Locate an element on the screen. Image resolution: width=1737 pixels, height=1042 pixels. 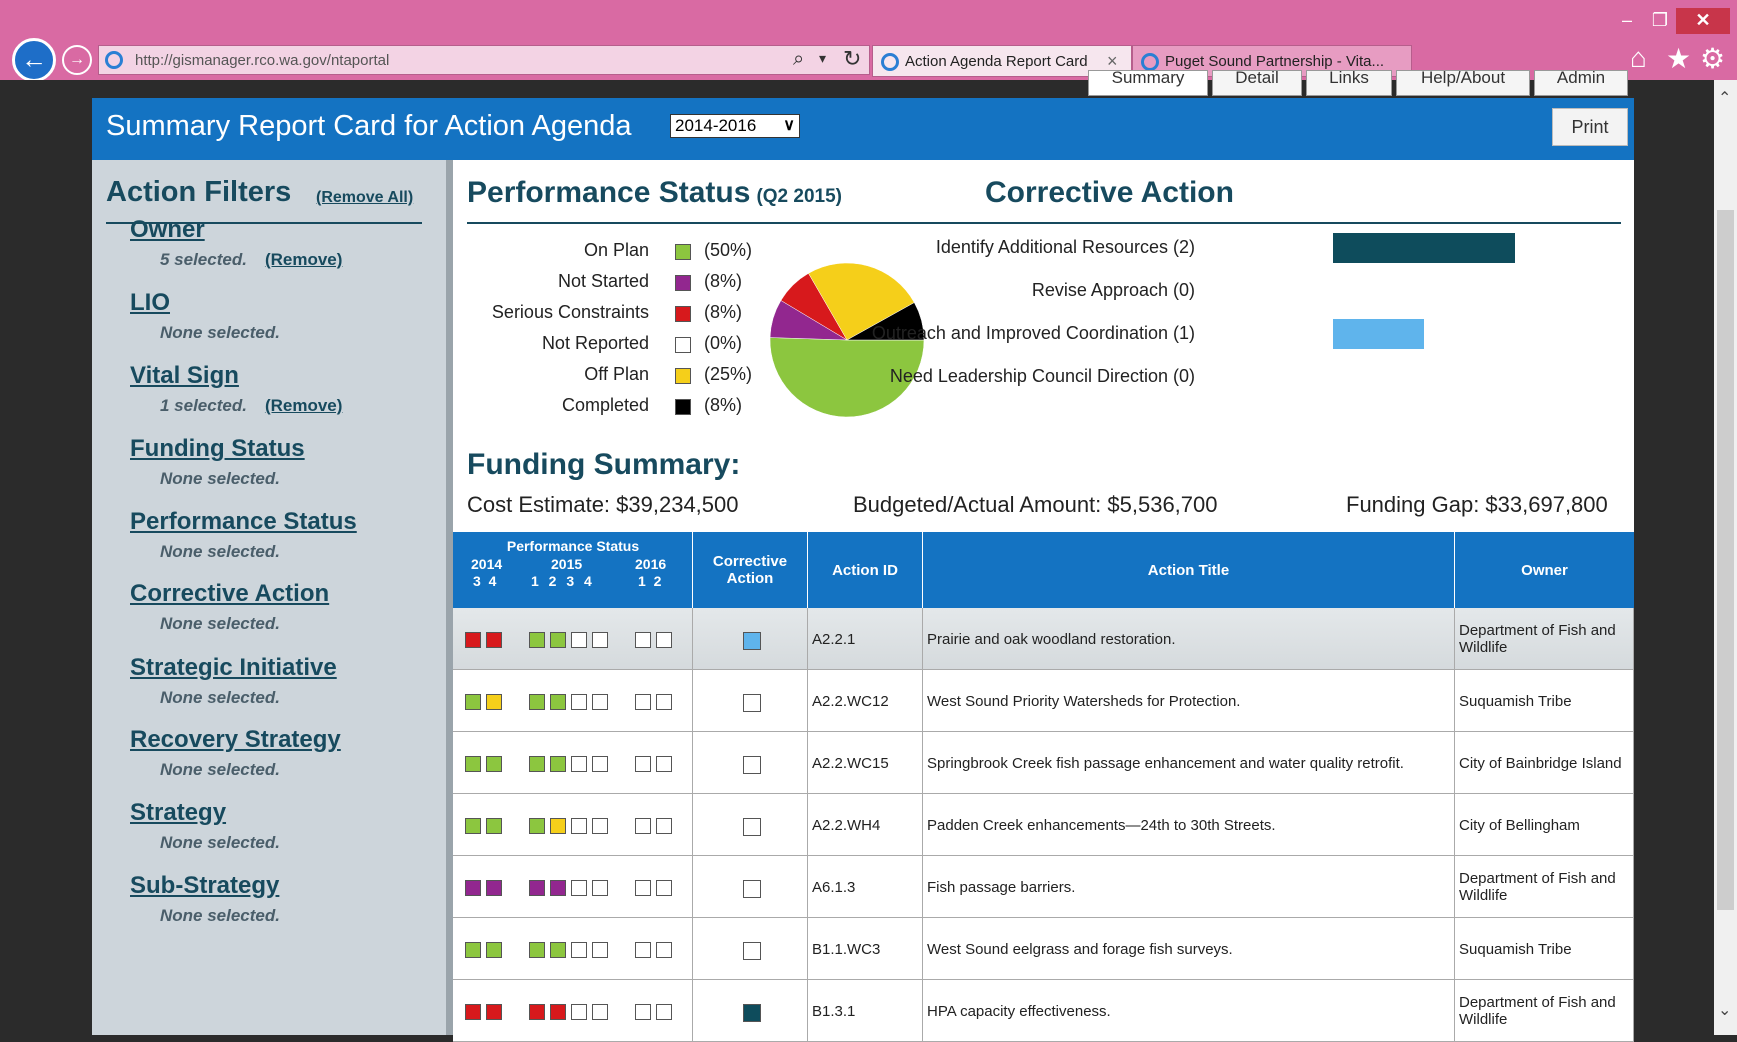
tab-summary: Summary is located at coordinates (1148, 83).